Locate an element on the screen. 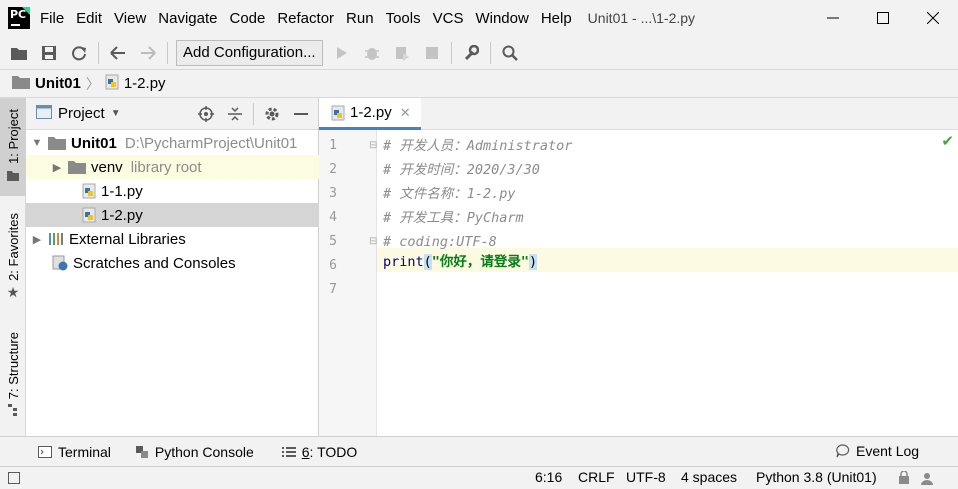 The image size is (958, 489). line-number: 7 is located at coordinates (333, 289).